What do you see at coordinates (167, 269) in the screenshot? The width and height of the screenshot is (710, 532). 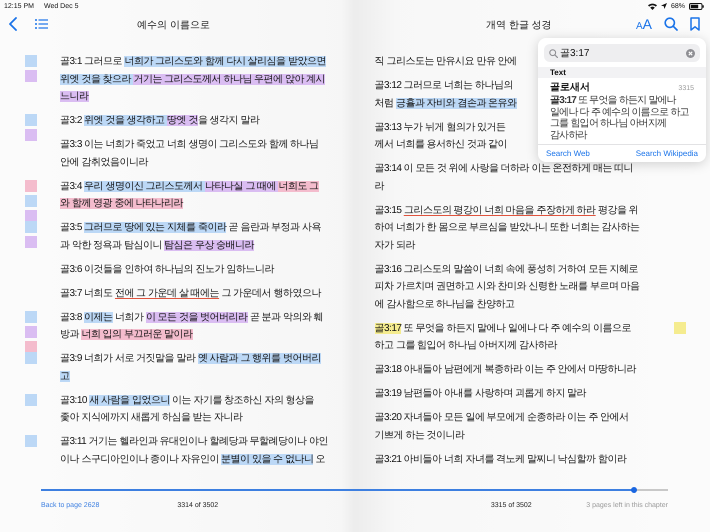 I see `verse-text: 골3:6 이것들을 인하여 하나님의 진노가 임하느니라` at bounding box center [167, 269].